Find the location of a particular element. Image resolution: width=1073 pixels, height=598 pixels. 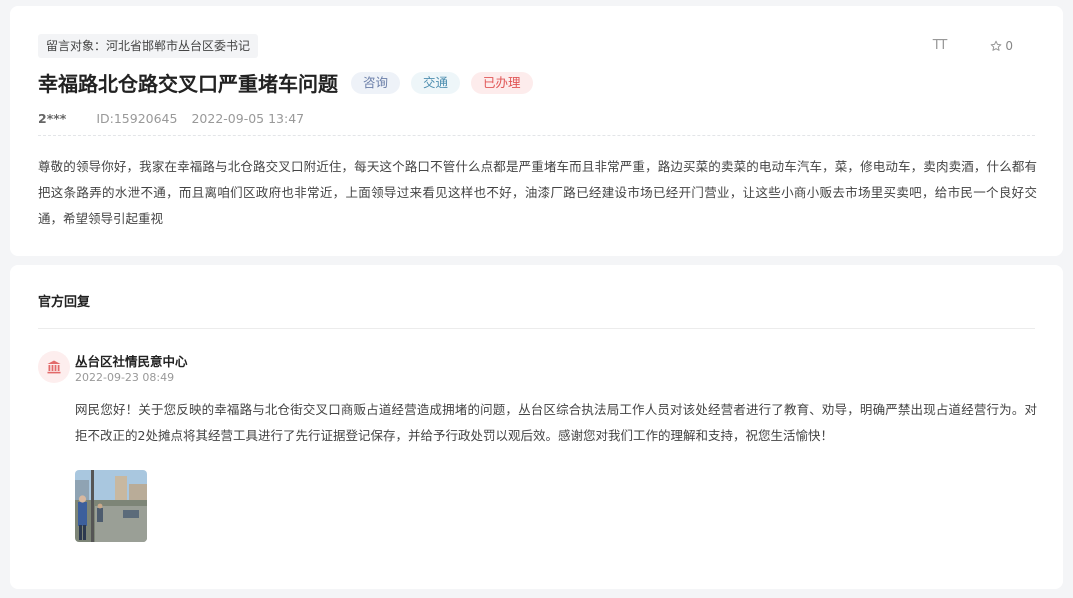

government-building-icon is located at coordinates (54, 367).